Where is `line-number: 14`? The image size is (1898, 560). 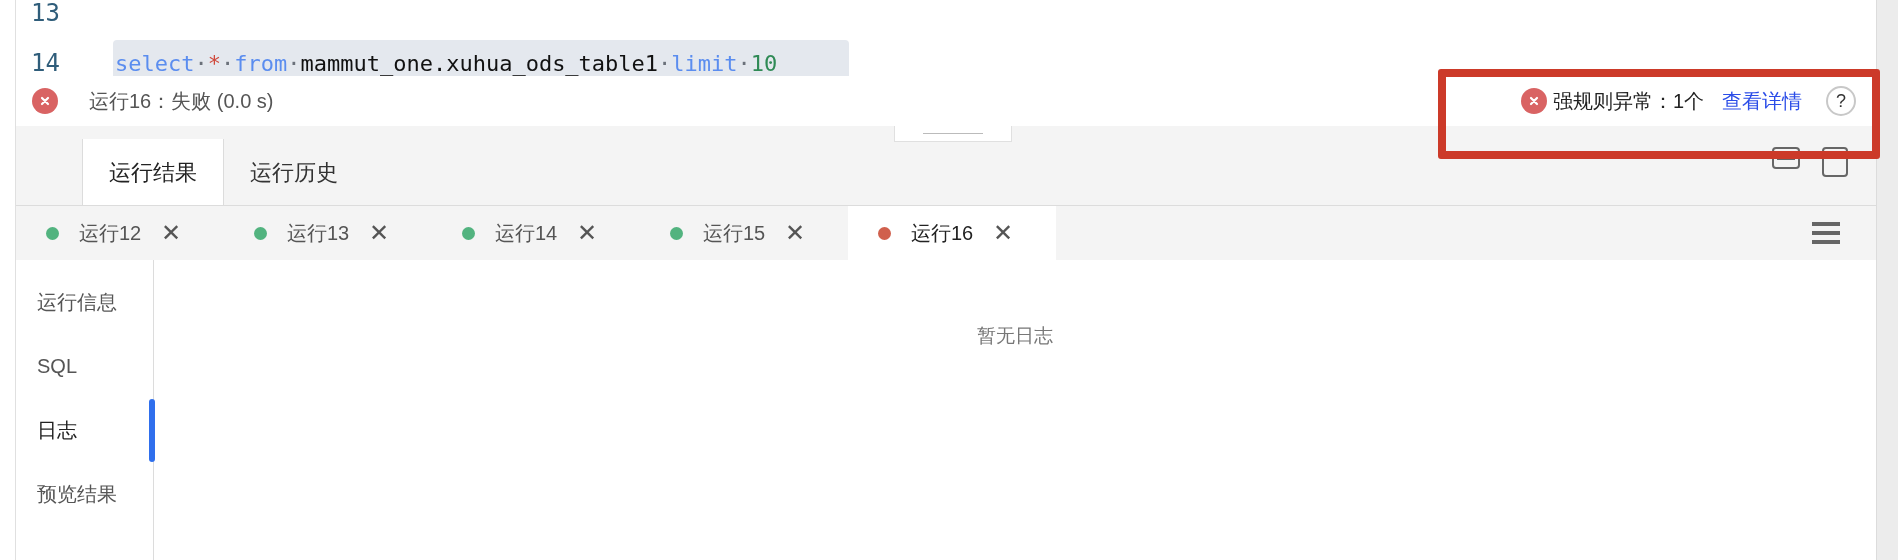 line-number: 14 is located at coordinates (45, 62).